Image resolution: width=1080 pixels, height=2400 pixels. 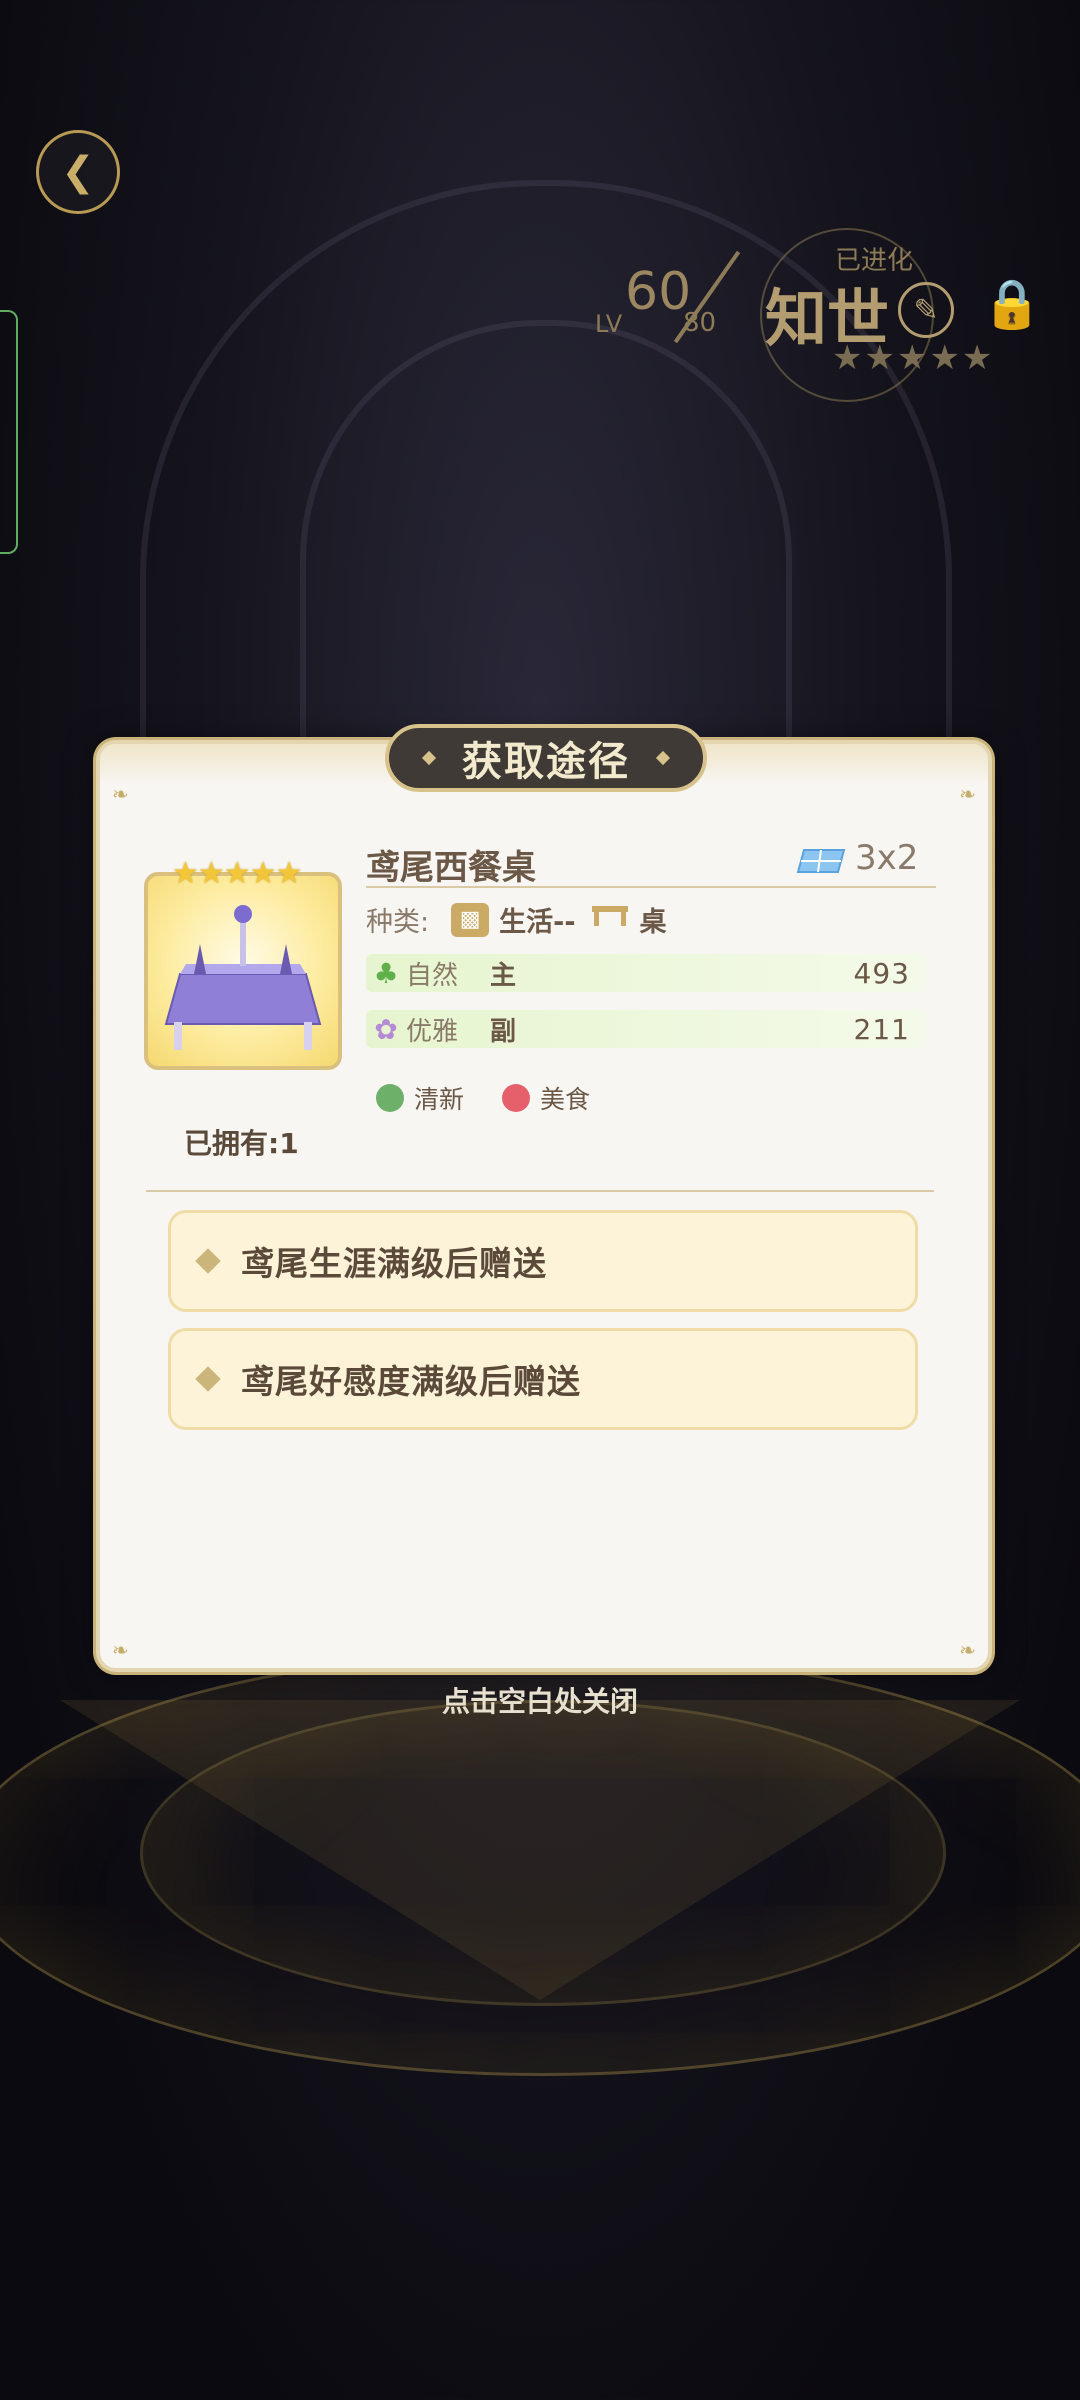 I want to click on left-edge-tab, so click(x=9, y=432).